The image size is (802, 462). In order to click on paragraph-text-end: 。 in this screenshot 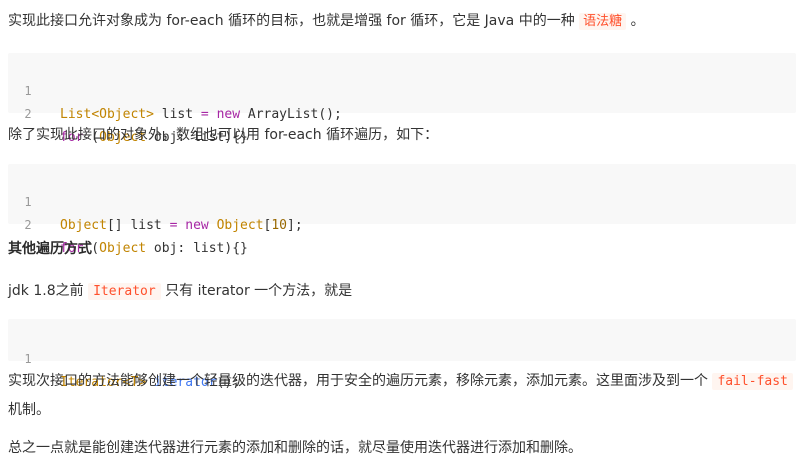, I will do `click(635, 21)`.